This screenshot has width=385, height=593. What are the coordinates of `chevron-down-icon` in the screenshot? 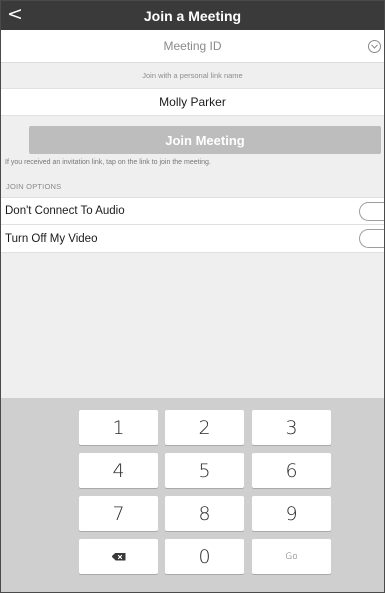 It's located at (374, 46).